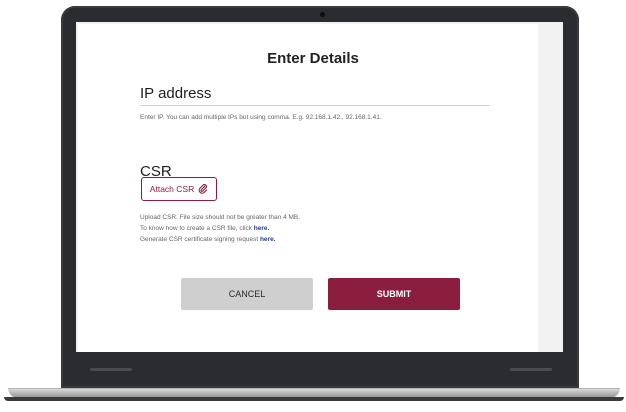 The height and width of the screenshot is (412, 626). I want to click on generate-text: Generate CSR certificate signing request, so click(200, 239).